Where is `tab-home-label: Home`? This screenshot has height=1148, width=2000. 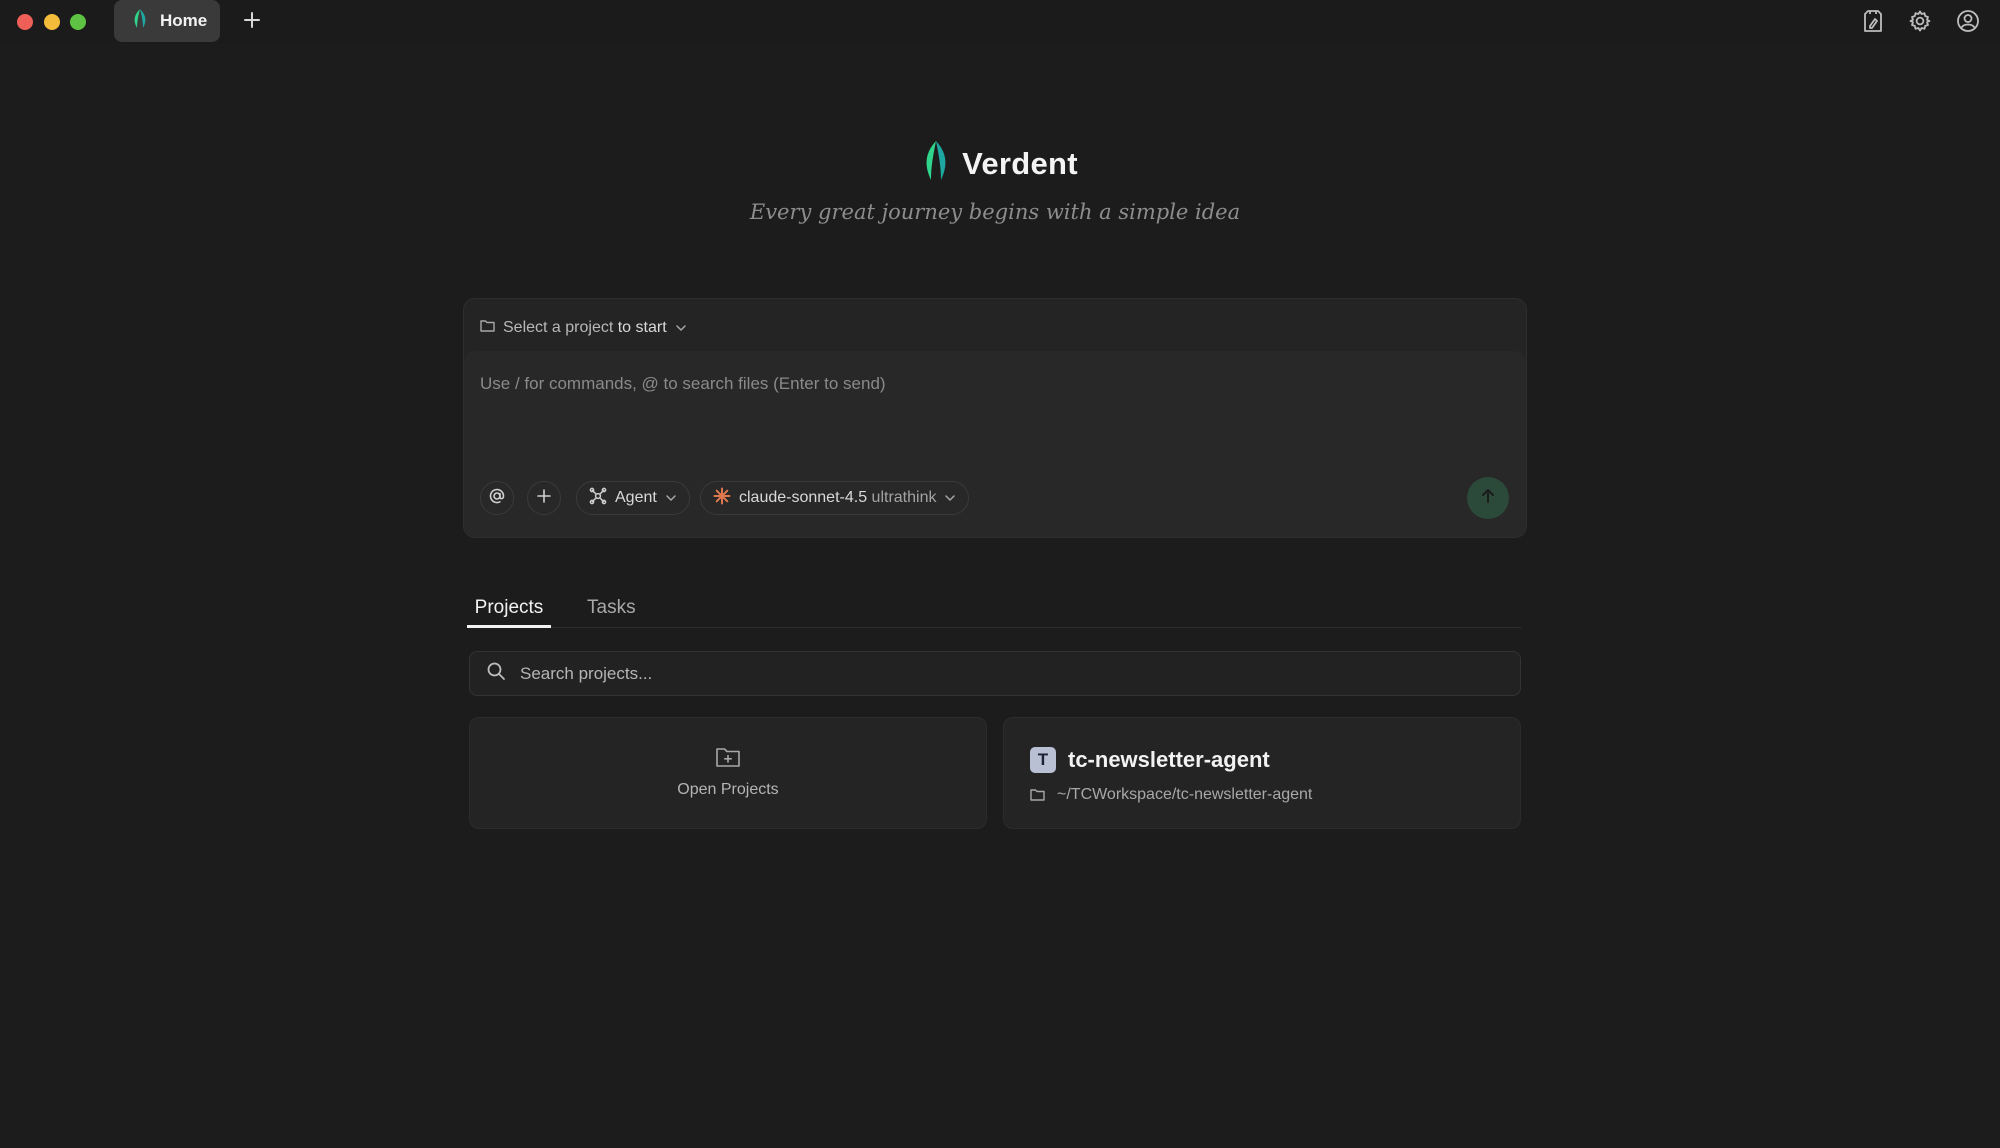
tab-home-label: Home is located at coordinates (184, 20).